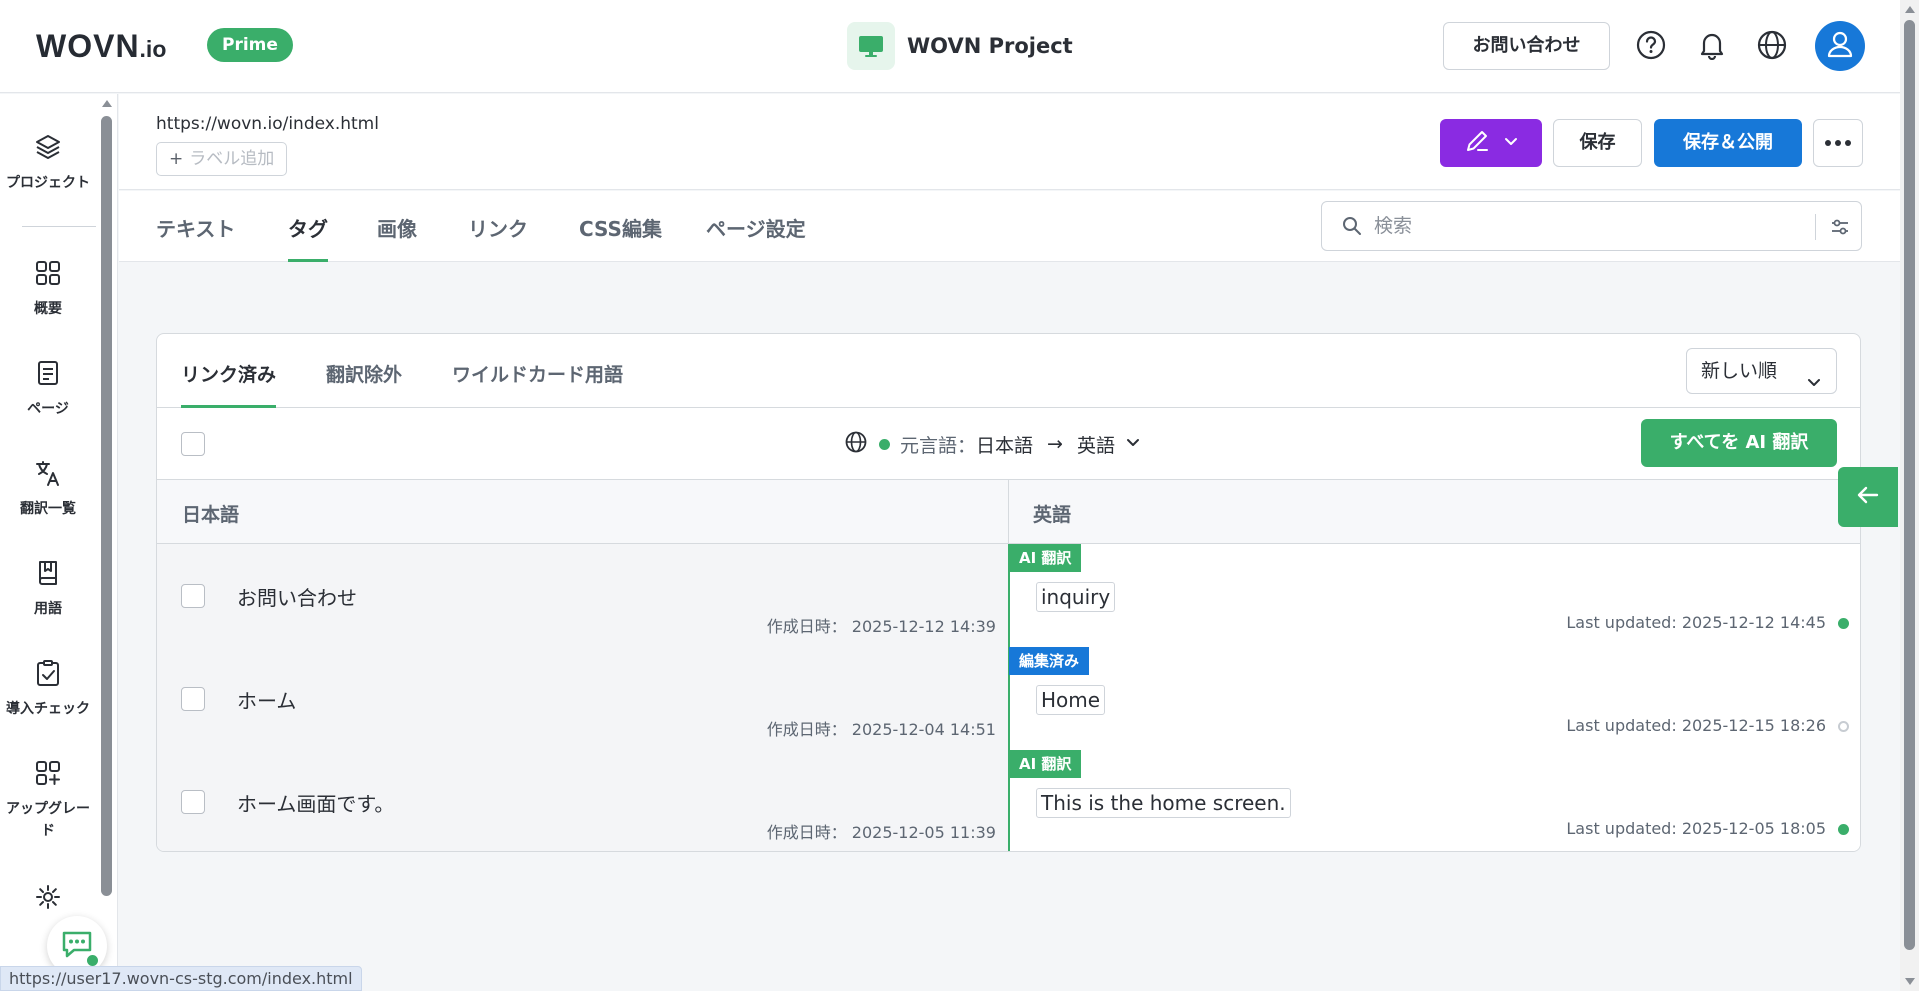 The width and height of the screenshot is (1919, 991). I want to click on sidebar-item-translations: 翻訳一覧, so click(48, 489).